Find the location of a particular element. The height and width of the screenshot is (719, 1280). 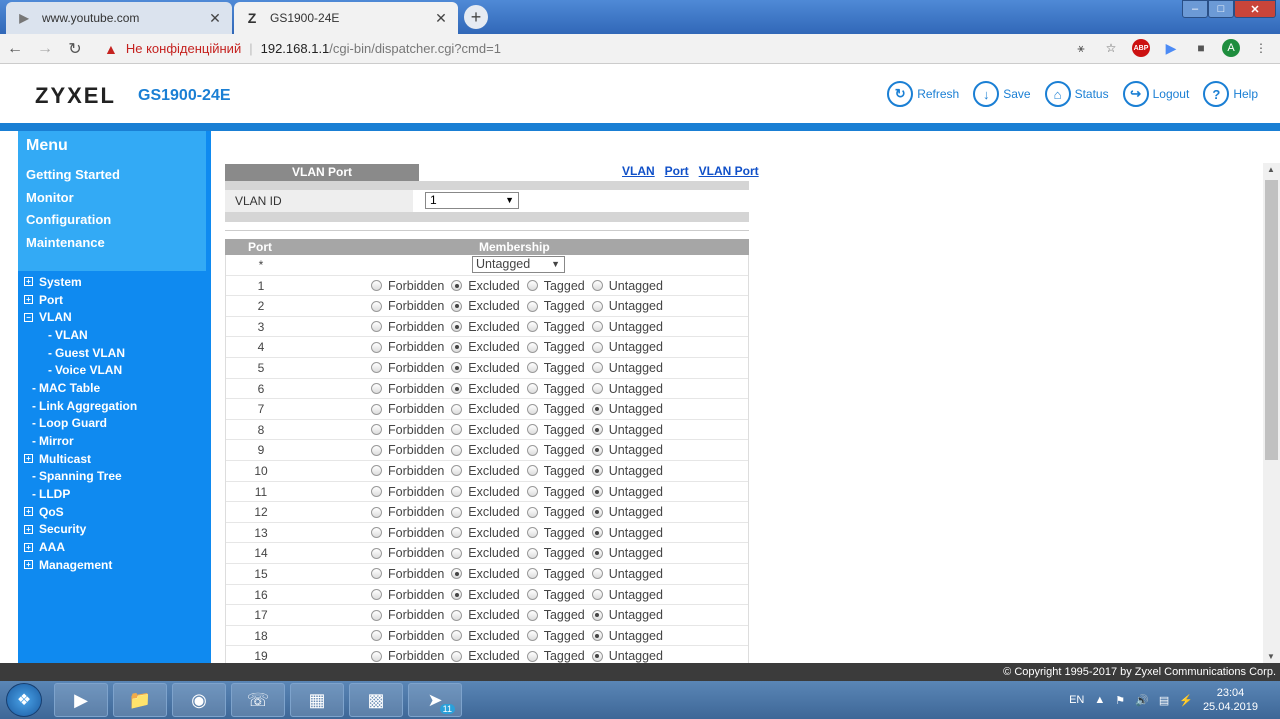

sidebar-item-vlan: − VLAN is located at coordinates (115, 317).